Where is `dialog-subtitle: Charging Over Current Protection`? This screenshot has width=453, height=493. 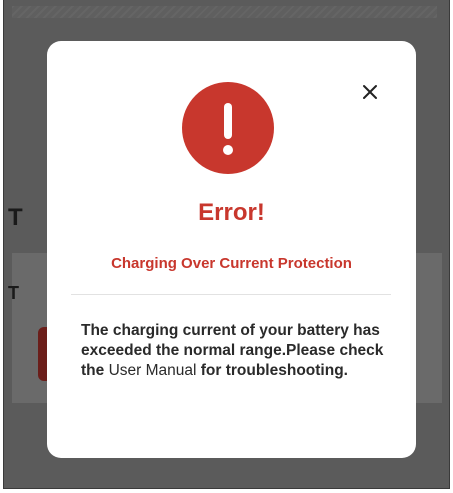
dialog-subtitle: Charging Over Current Protection is located at coordinates (231, 263).